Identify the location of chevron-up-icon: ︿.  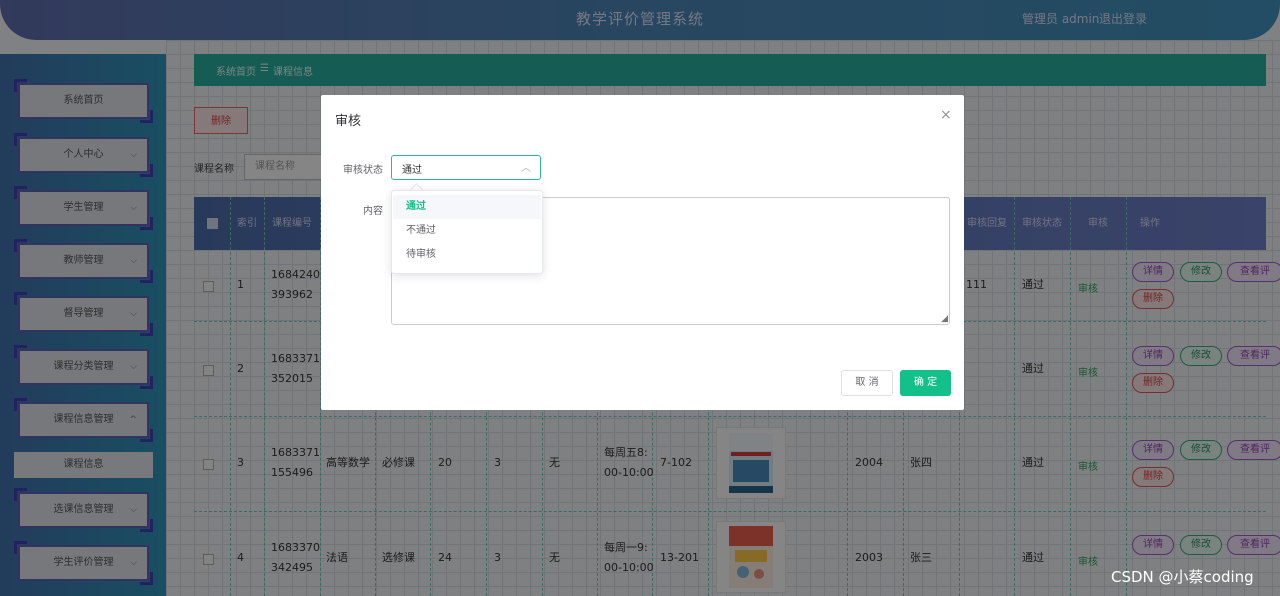
(526, 168).